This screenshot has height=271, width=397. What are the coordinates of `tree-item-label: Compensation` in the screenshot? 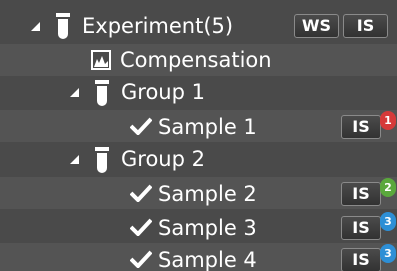 It's located at (196, 60).